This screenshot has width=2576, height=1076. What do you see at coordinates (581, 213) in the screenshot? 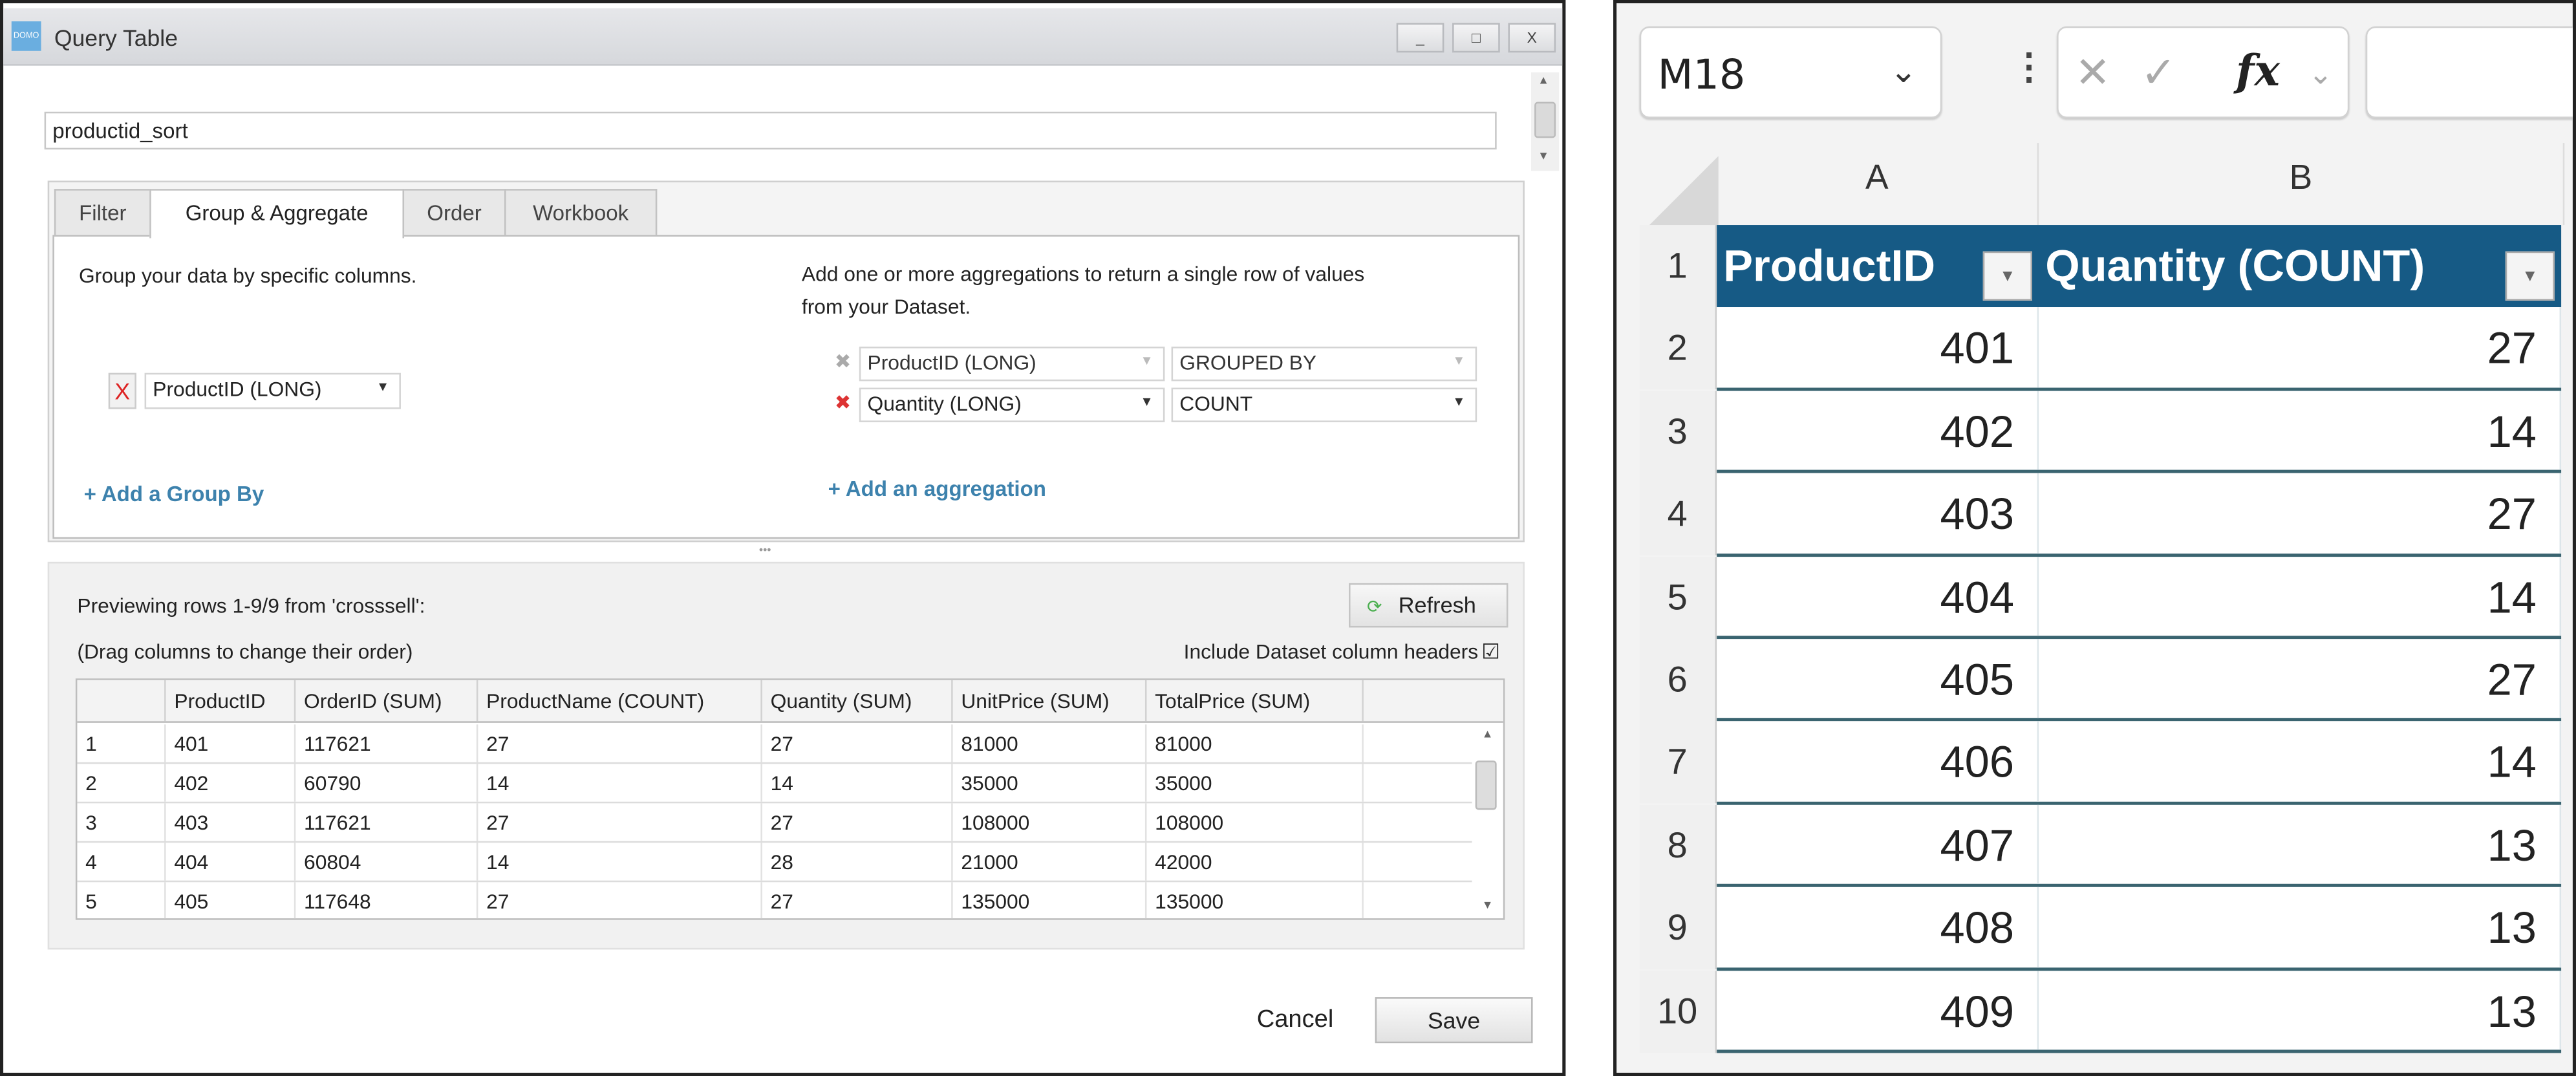
I see `tab-workbook: Workbook` at bounding box center [581, 213].